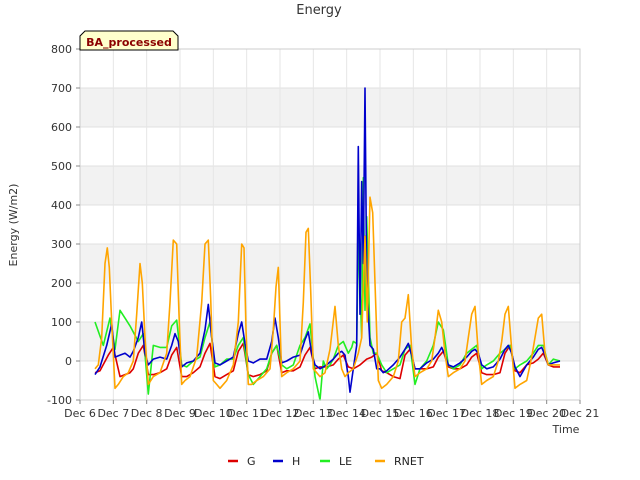 The image size is (640, 480). Describe the element at coordinates (61, 205) in the screenshot. I see `y-tick-label: 400` at that location.